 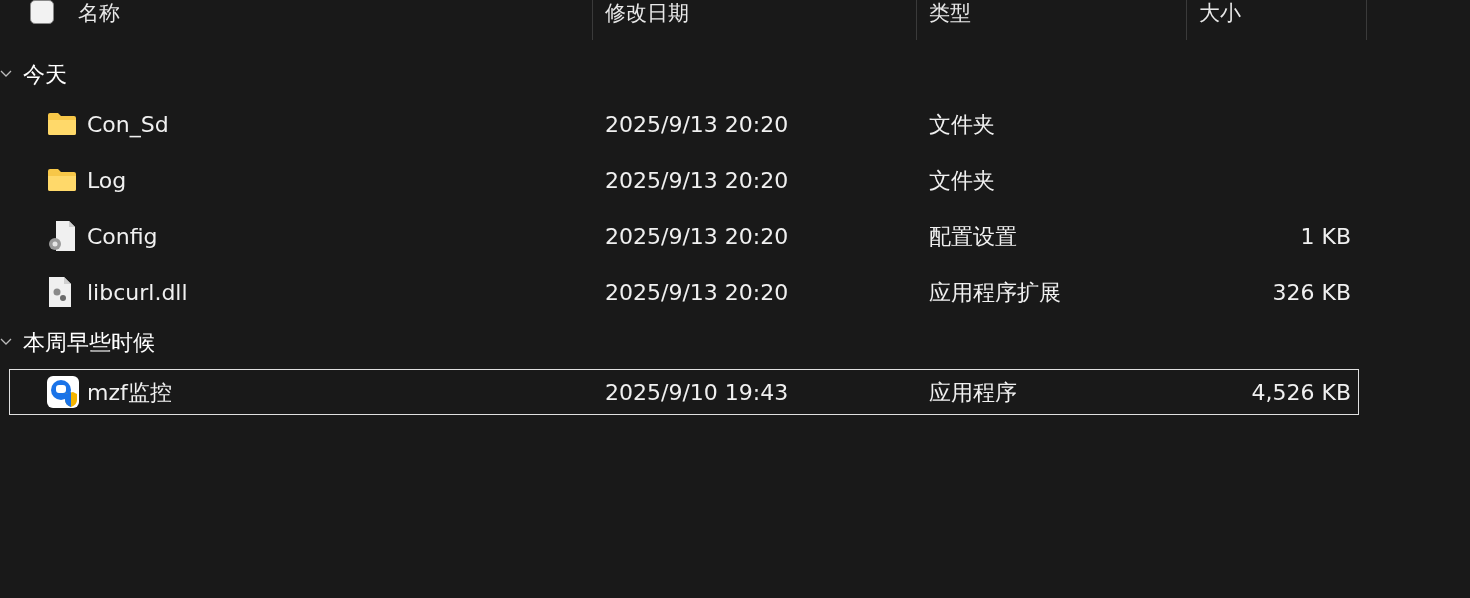 I want to click on group-header: 今天, so click(x=45, y=74).